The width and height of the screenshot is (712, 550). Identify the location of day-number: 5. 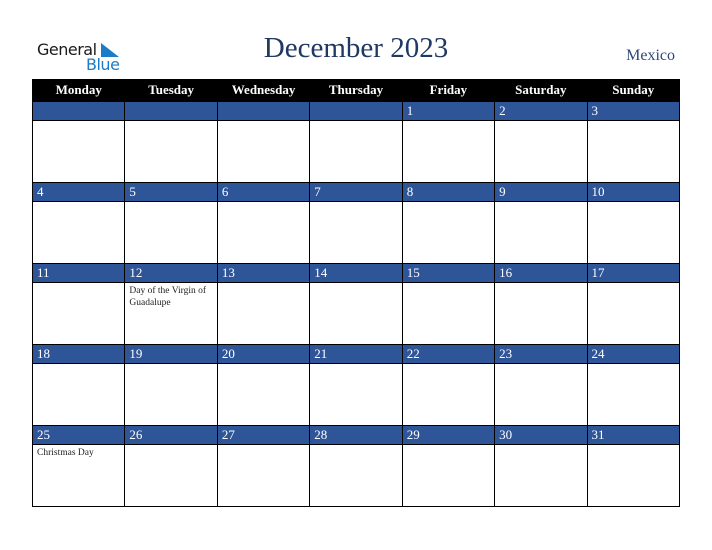
(171, 192).